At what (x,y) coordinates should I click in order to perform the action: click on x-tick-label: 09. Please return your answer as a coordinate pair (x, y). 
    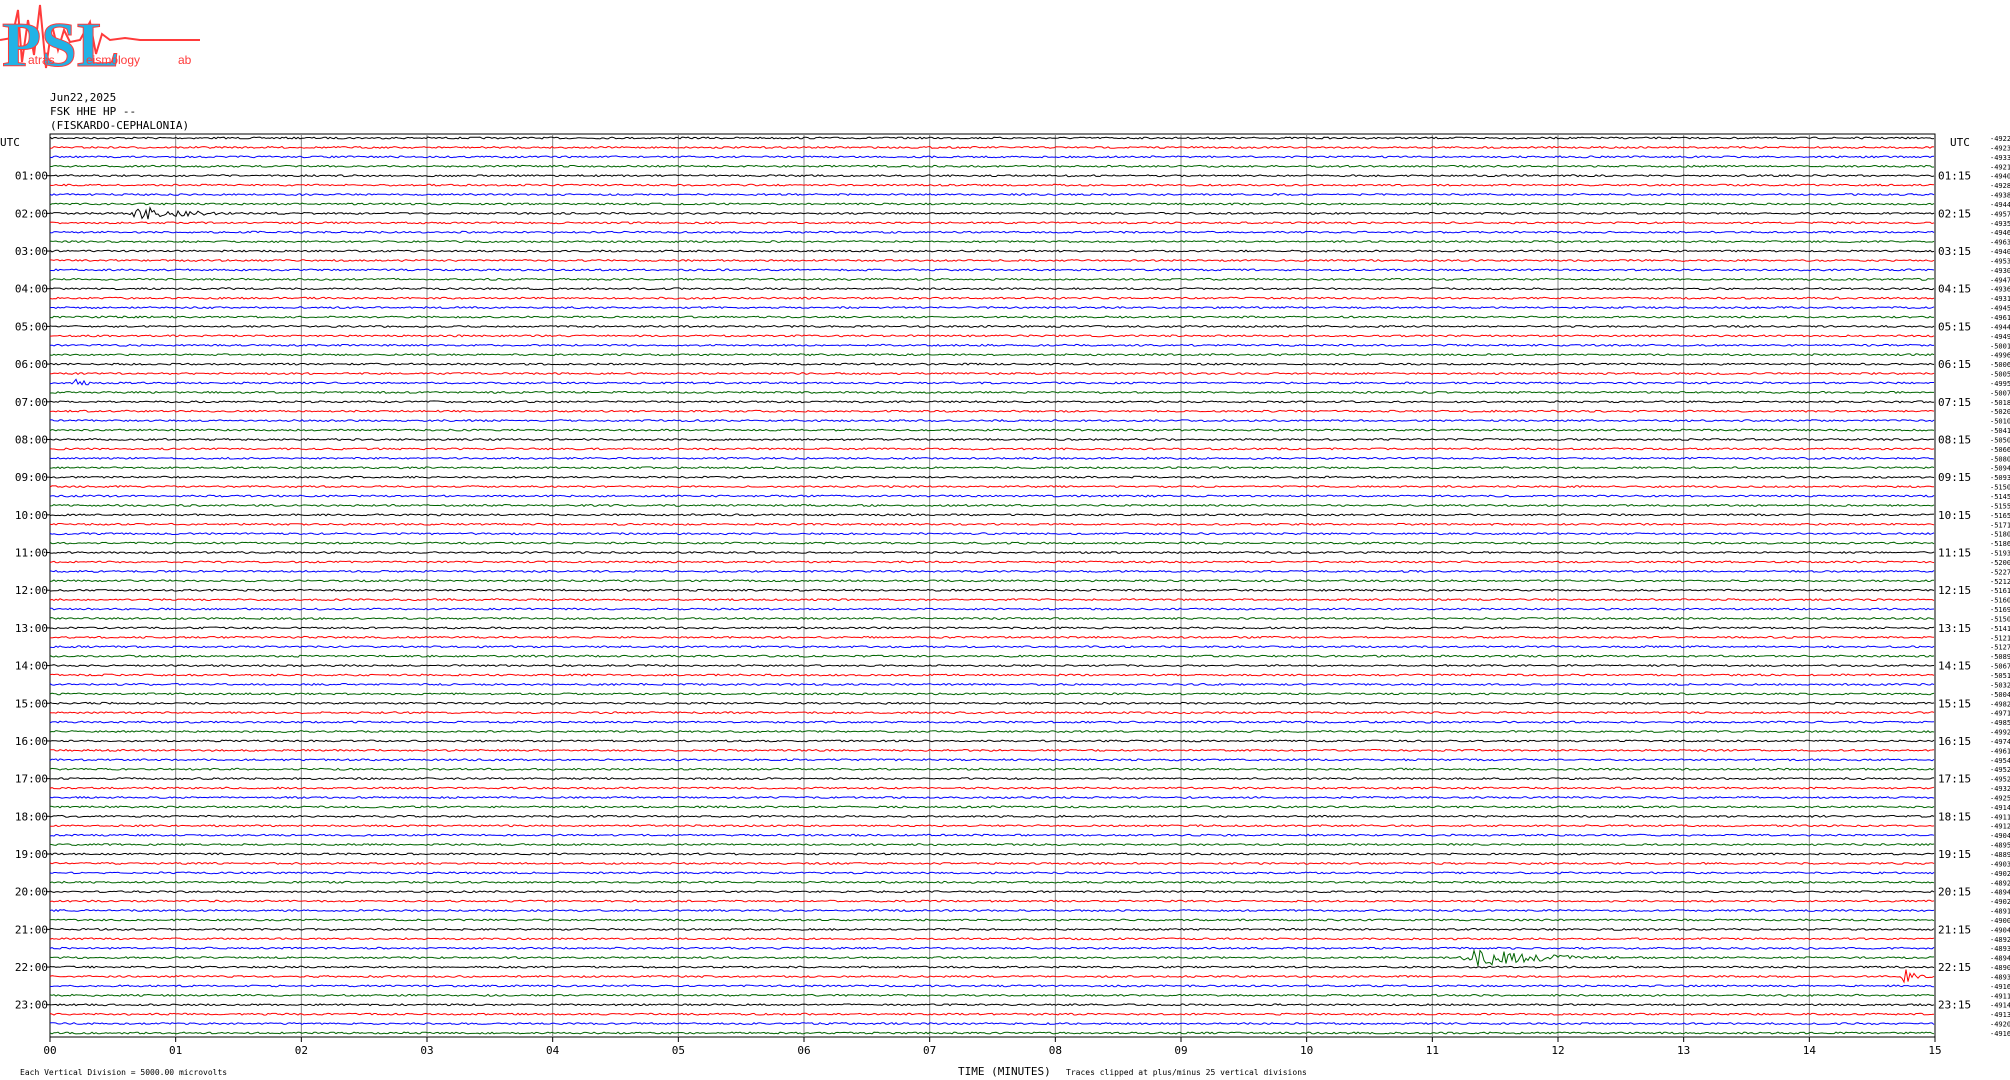
    Looking at the image, I should click on (1180, 1050).